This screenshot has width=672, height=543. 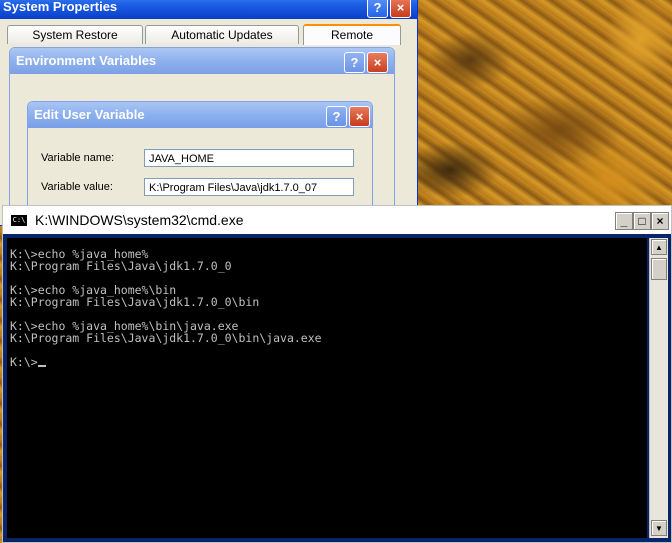 What do you see at coordinates (249, 187) in the screenshot?
I see `variable-value-field: K:\Program Files\Java\jdk1.7.0_07` at bounding box center [249, 187].